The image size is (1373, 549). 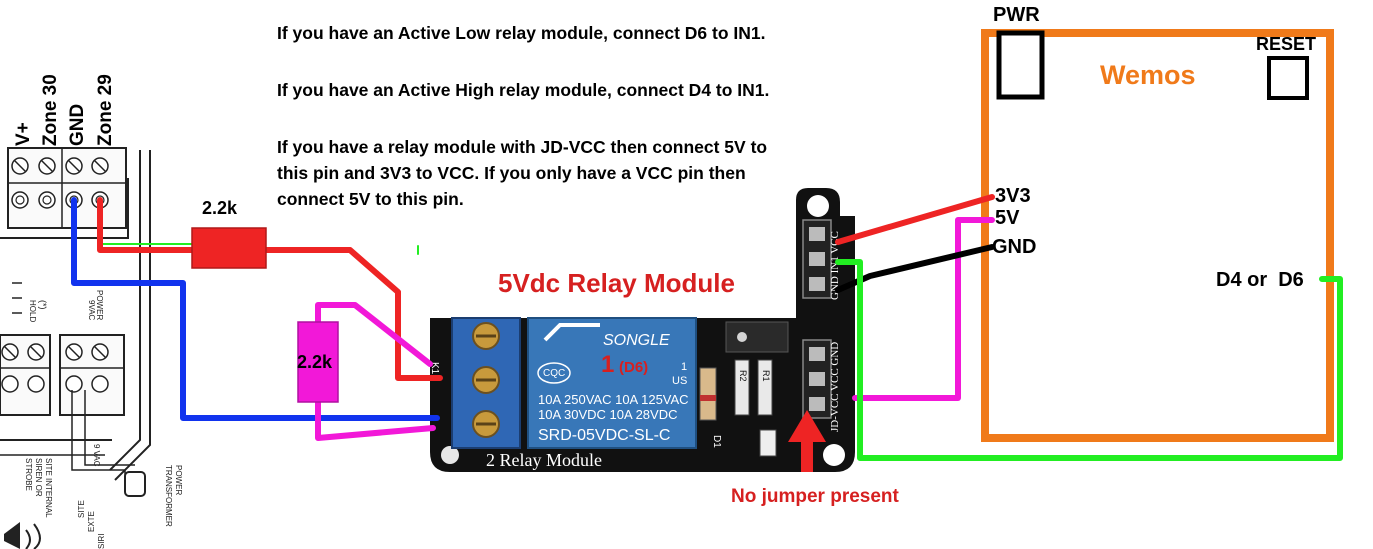 I want to click on pwr-label: PWR, so click(x=1016, y=15).